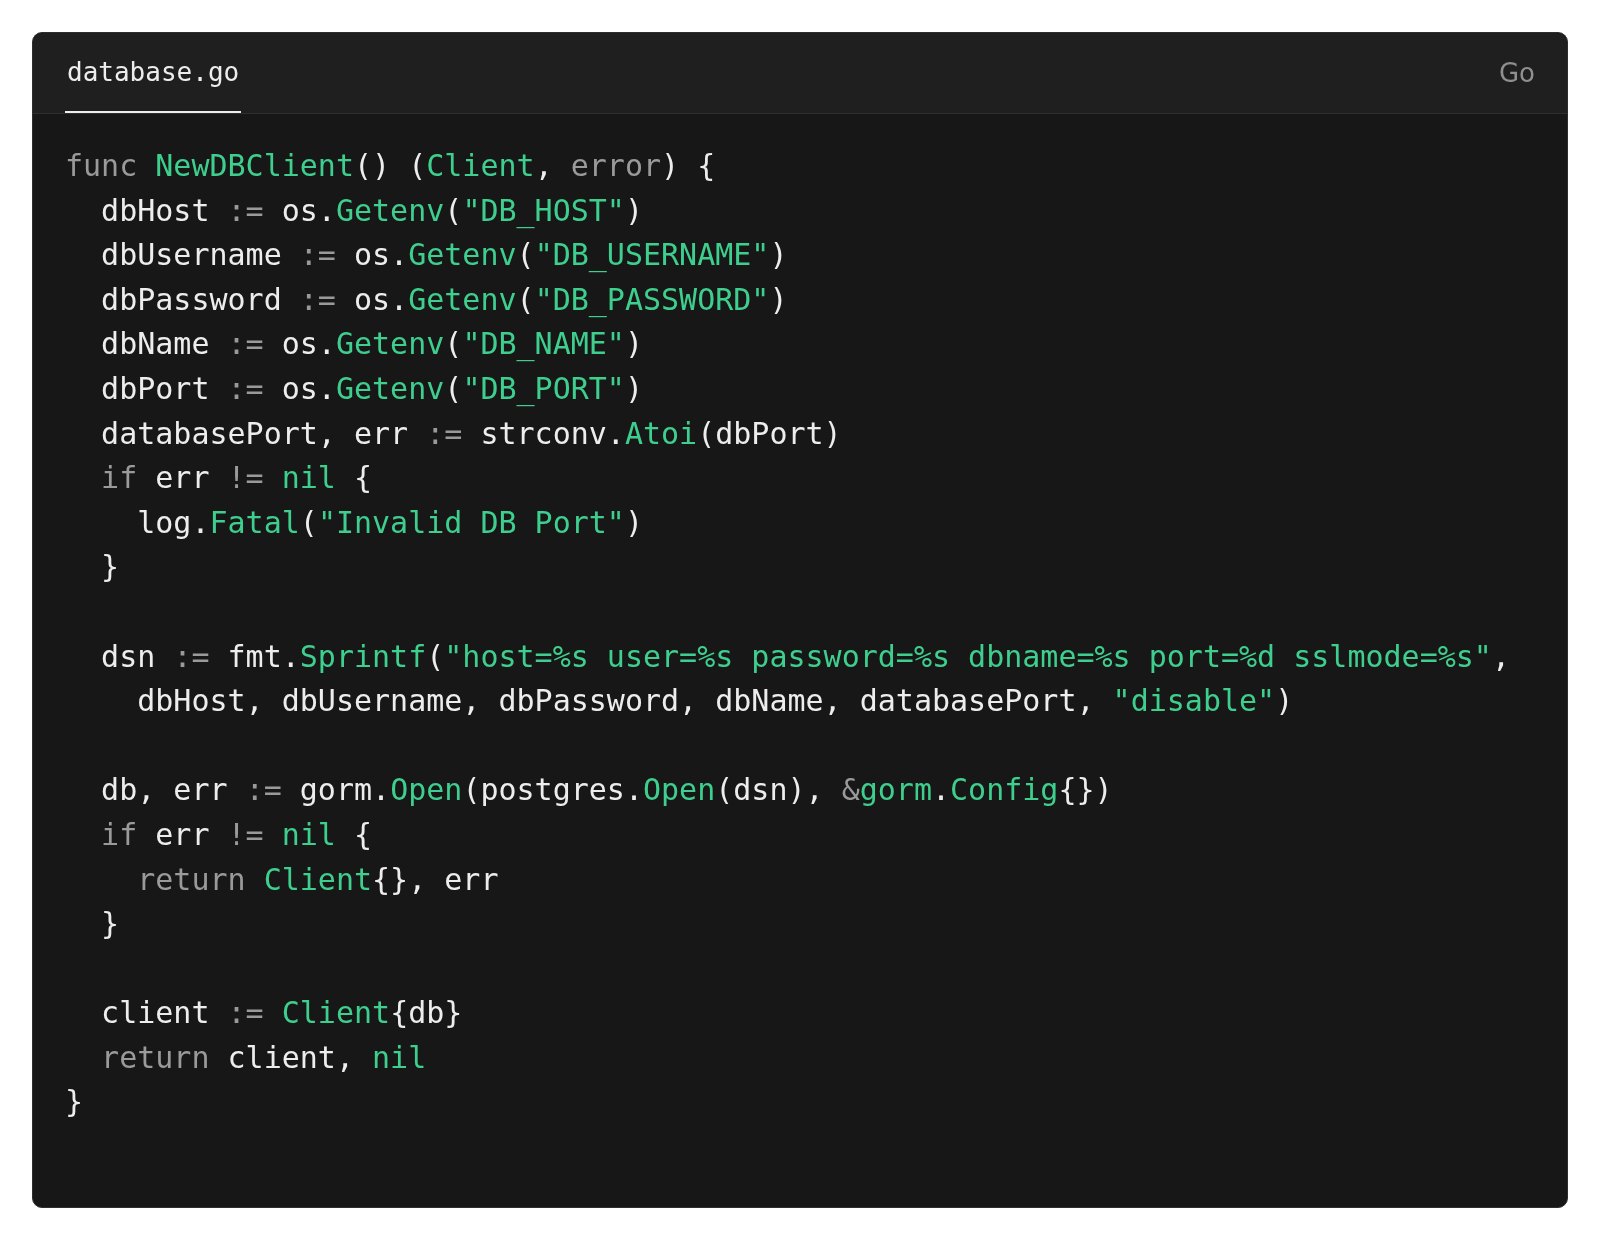 Image resolution: width=1600 pixels, height=1239 pixels. Describe the element at coordinates (263, 1057) in the screenshot. I see `code-line: return client, nil` at that location.